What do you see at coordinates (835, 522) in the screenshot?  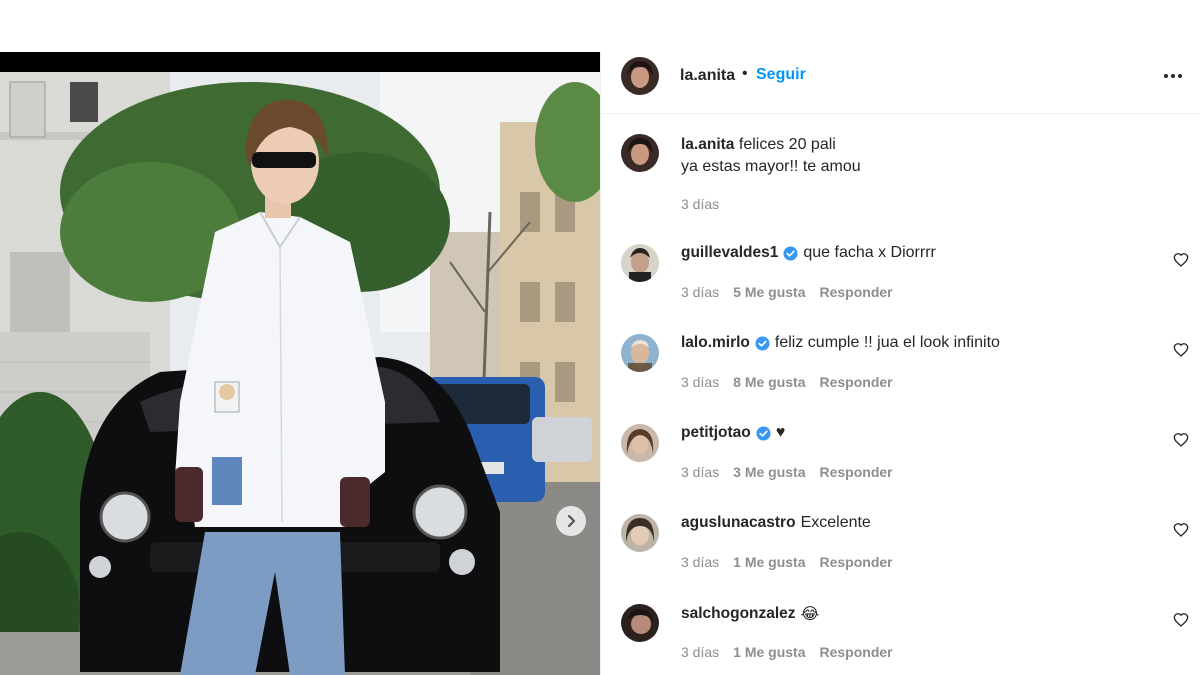 I see `comment-text: Excelente` at bounding box center [835, 522].